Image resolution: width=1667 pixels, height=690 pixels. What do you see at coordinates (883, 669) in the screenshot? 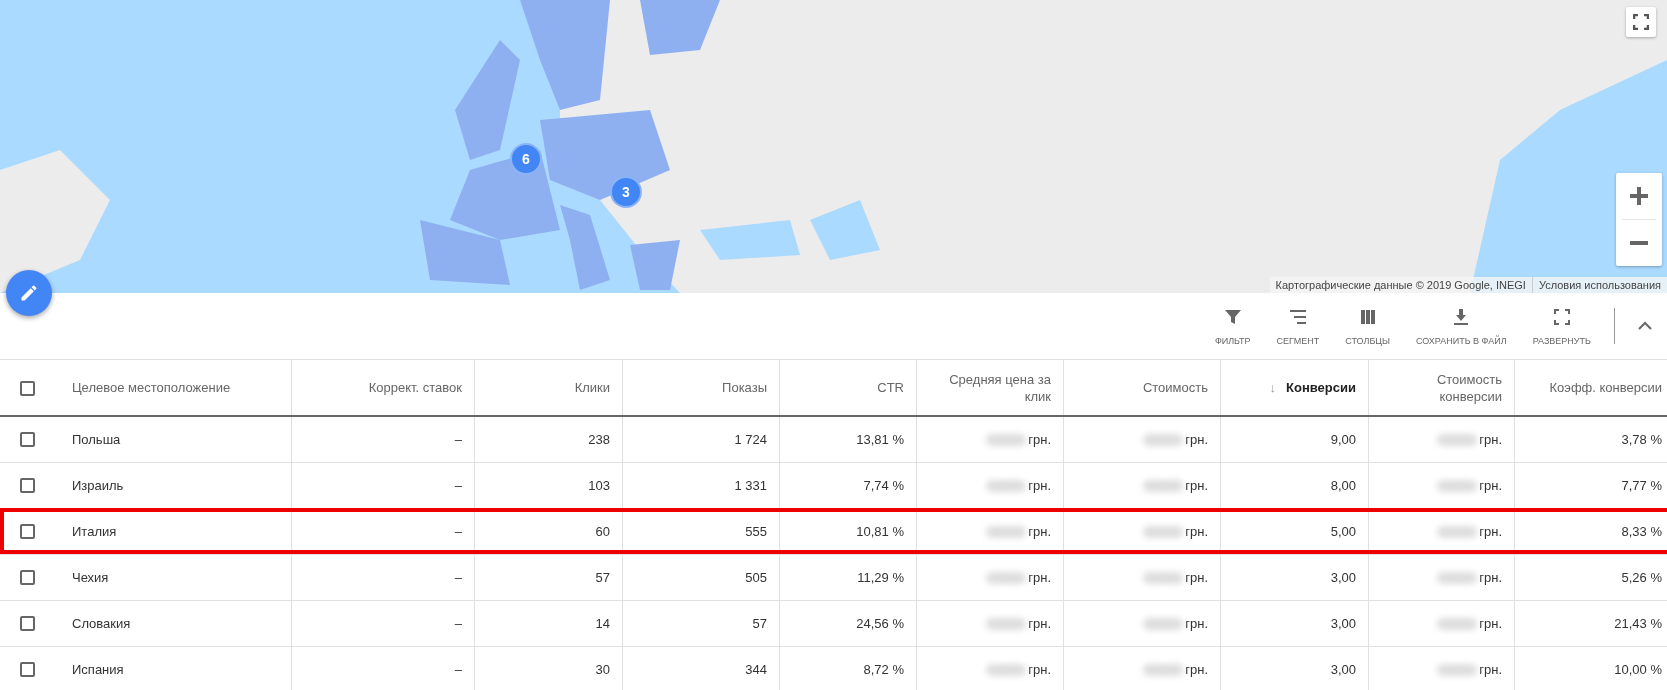
I see `table-cell: 8,72 %` at bounding box center [883, 669].